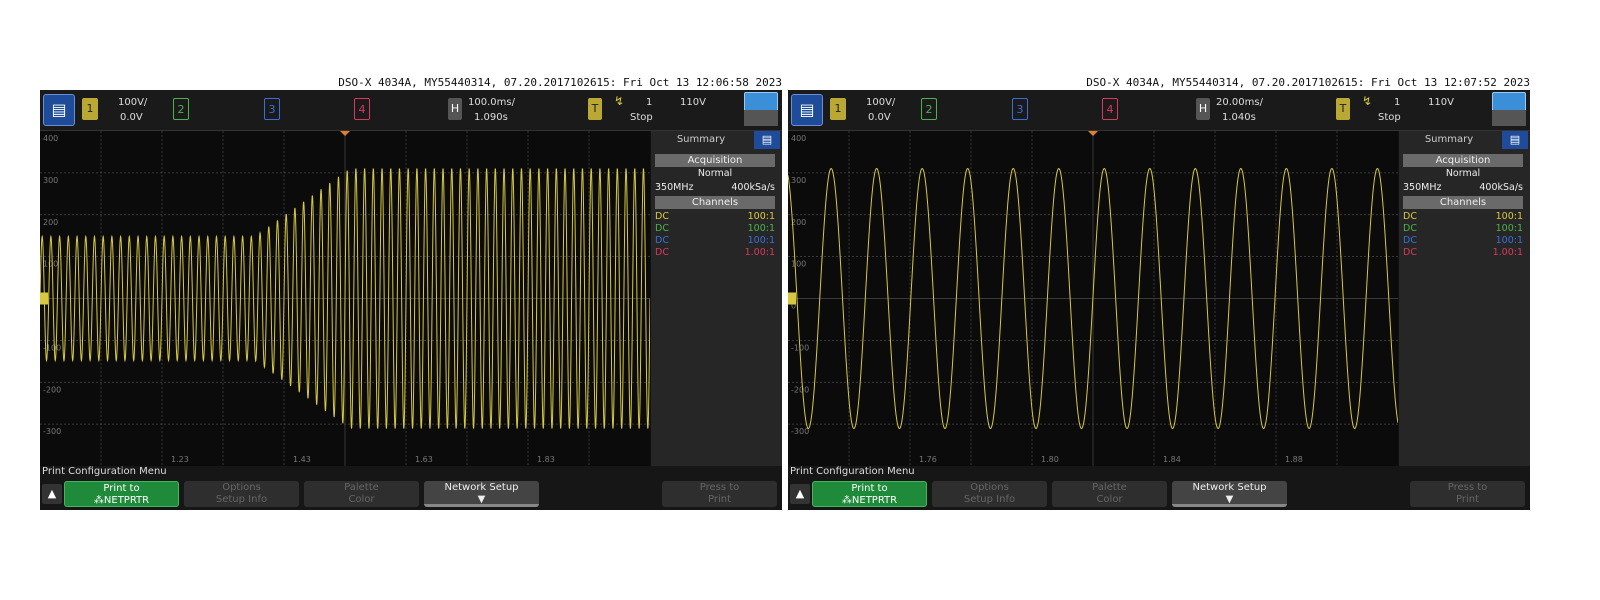  What do you see at coordinates (1294, 459) in the screenshot?
I see `x-tick-label: 1.88` at bounding box center [1294, 459].